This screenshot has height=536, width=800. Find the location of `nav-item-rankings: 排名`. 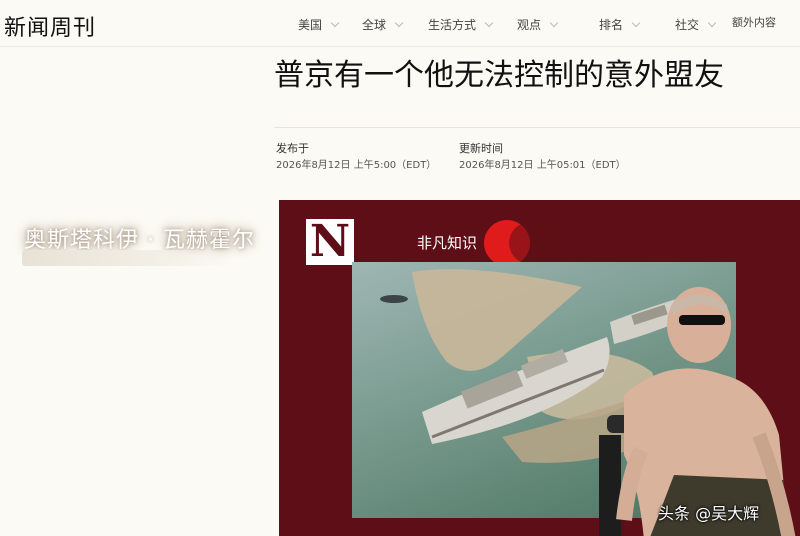

nav-item-rankings: 排名 is located at coordinates (620, 24).